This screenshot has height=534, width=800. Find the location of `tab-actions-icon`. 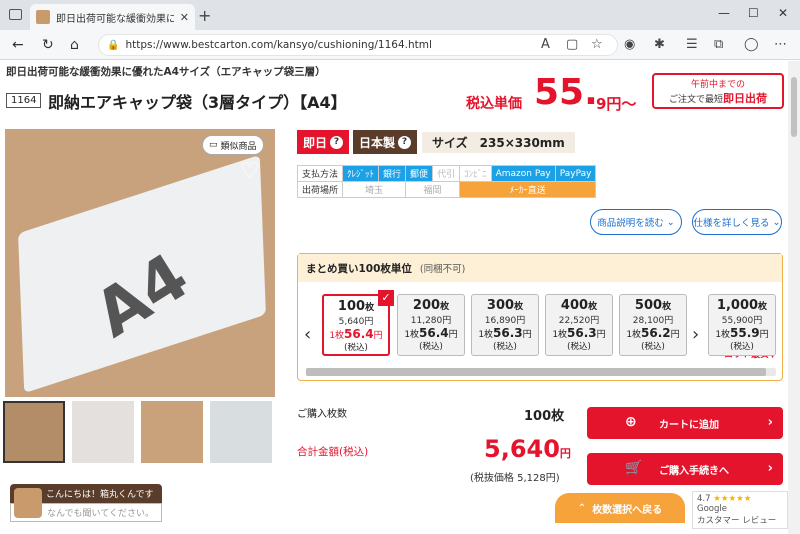

tab-actions-icon is located at coordinates (15, 14).